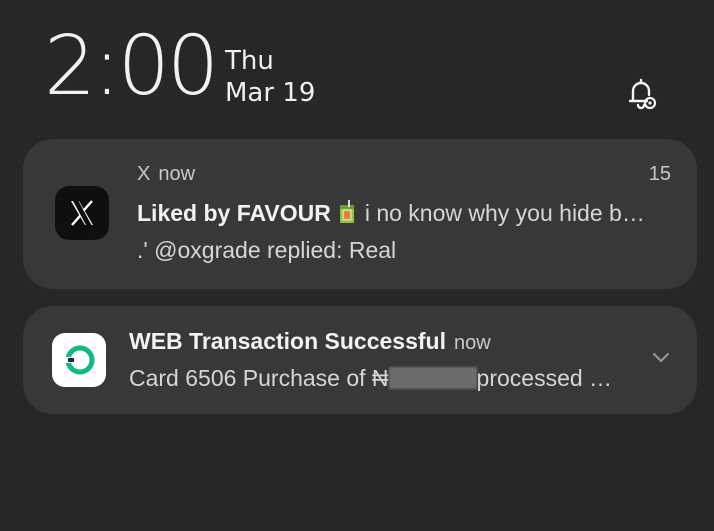 The height and width of the screenshot is (531, 714). What do you see at coordinates (270, 93) in the screenshot?
I see `date: Mar 19` at bounding box center [270, 93].